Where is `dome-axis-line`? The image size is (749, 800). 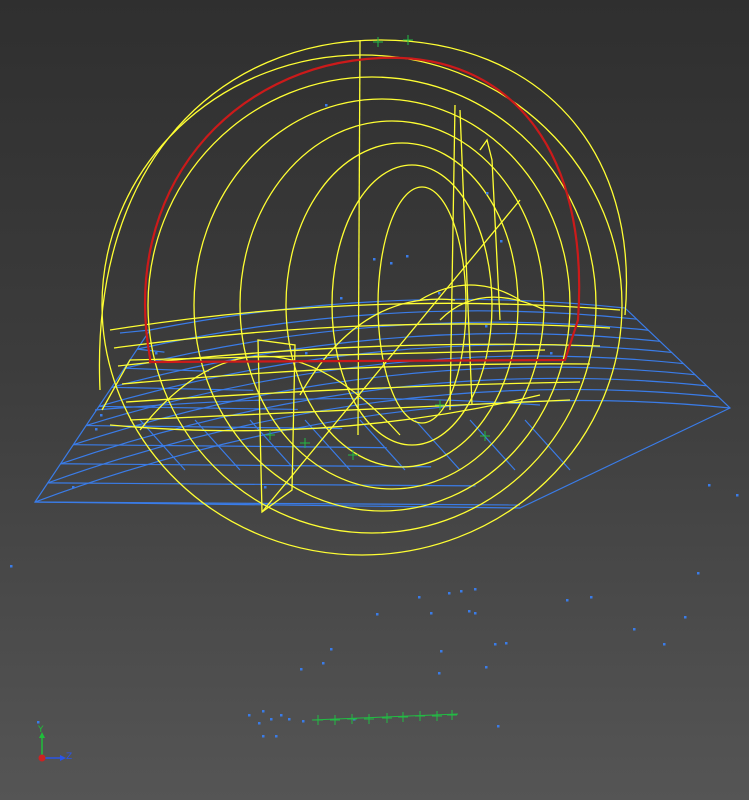
dome-axis-line is located at coordinates (359, 237).